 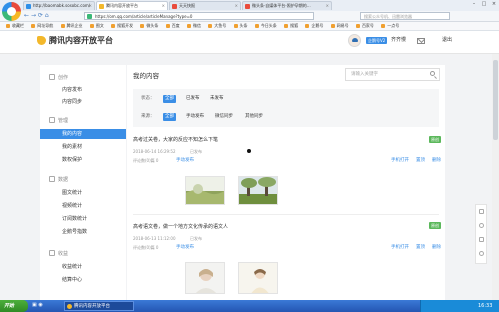 I want to click on mouse-cursor, so click(x=249, y=151).